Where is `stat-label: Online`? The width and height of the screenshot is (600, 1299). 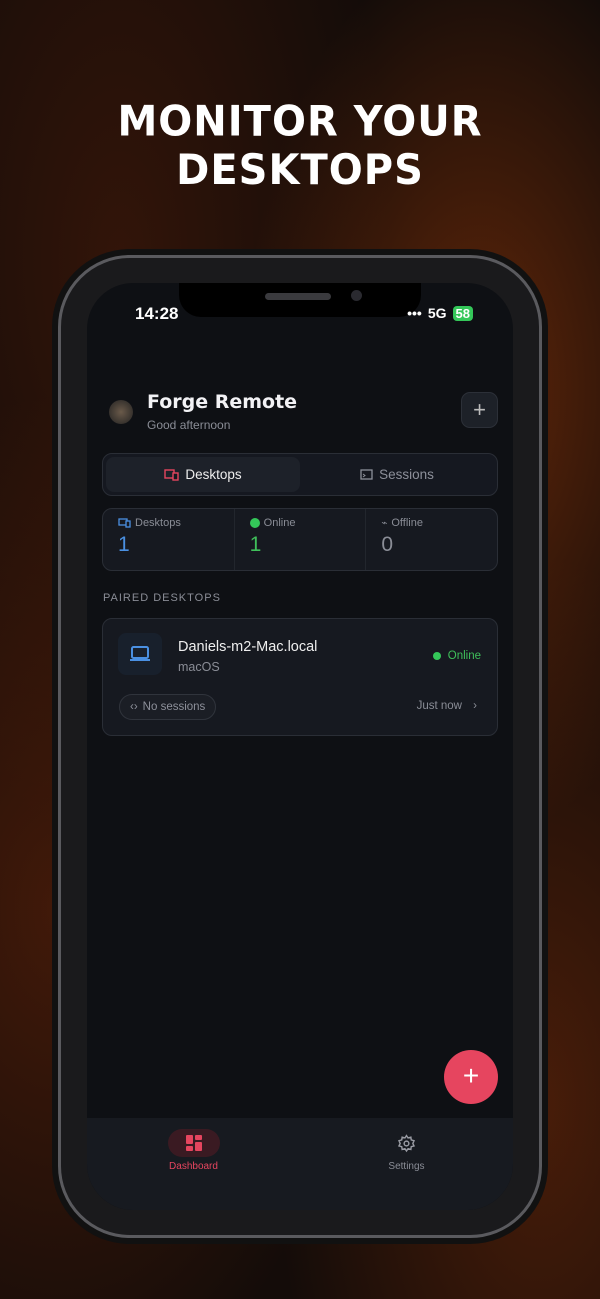 stat-label: Online is located at coordinates (279, 523).